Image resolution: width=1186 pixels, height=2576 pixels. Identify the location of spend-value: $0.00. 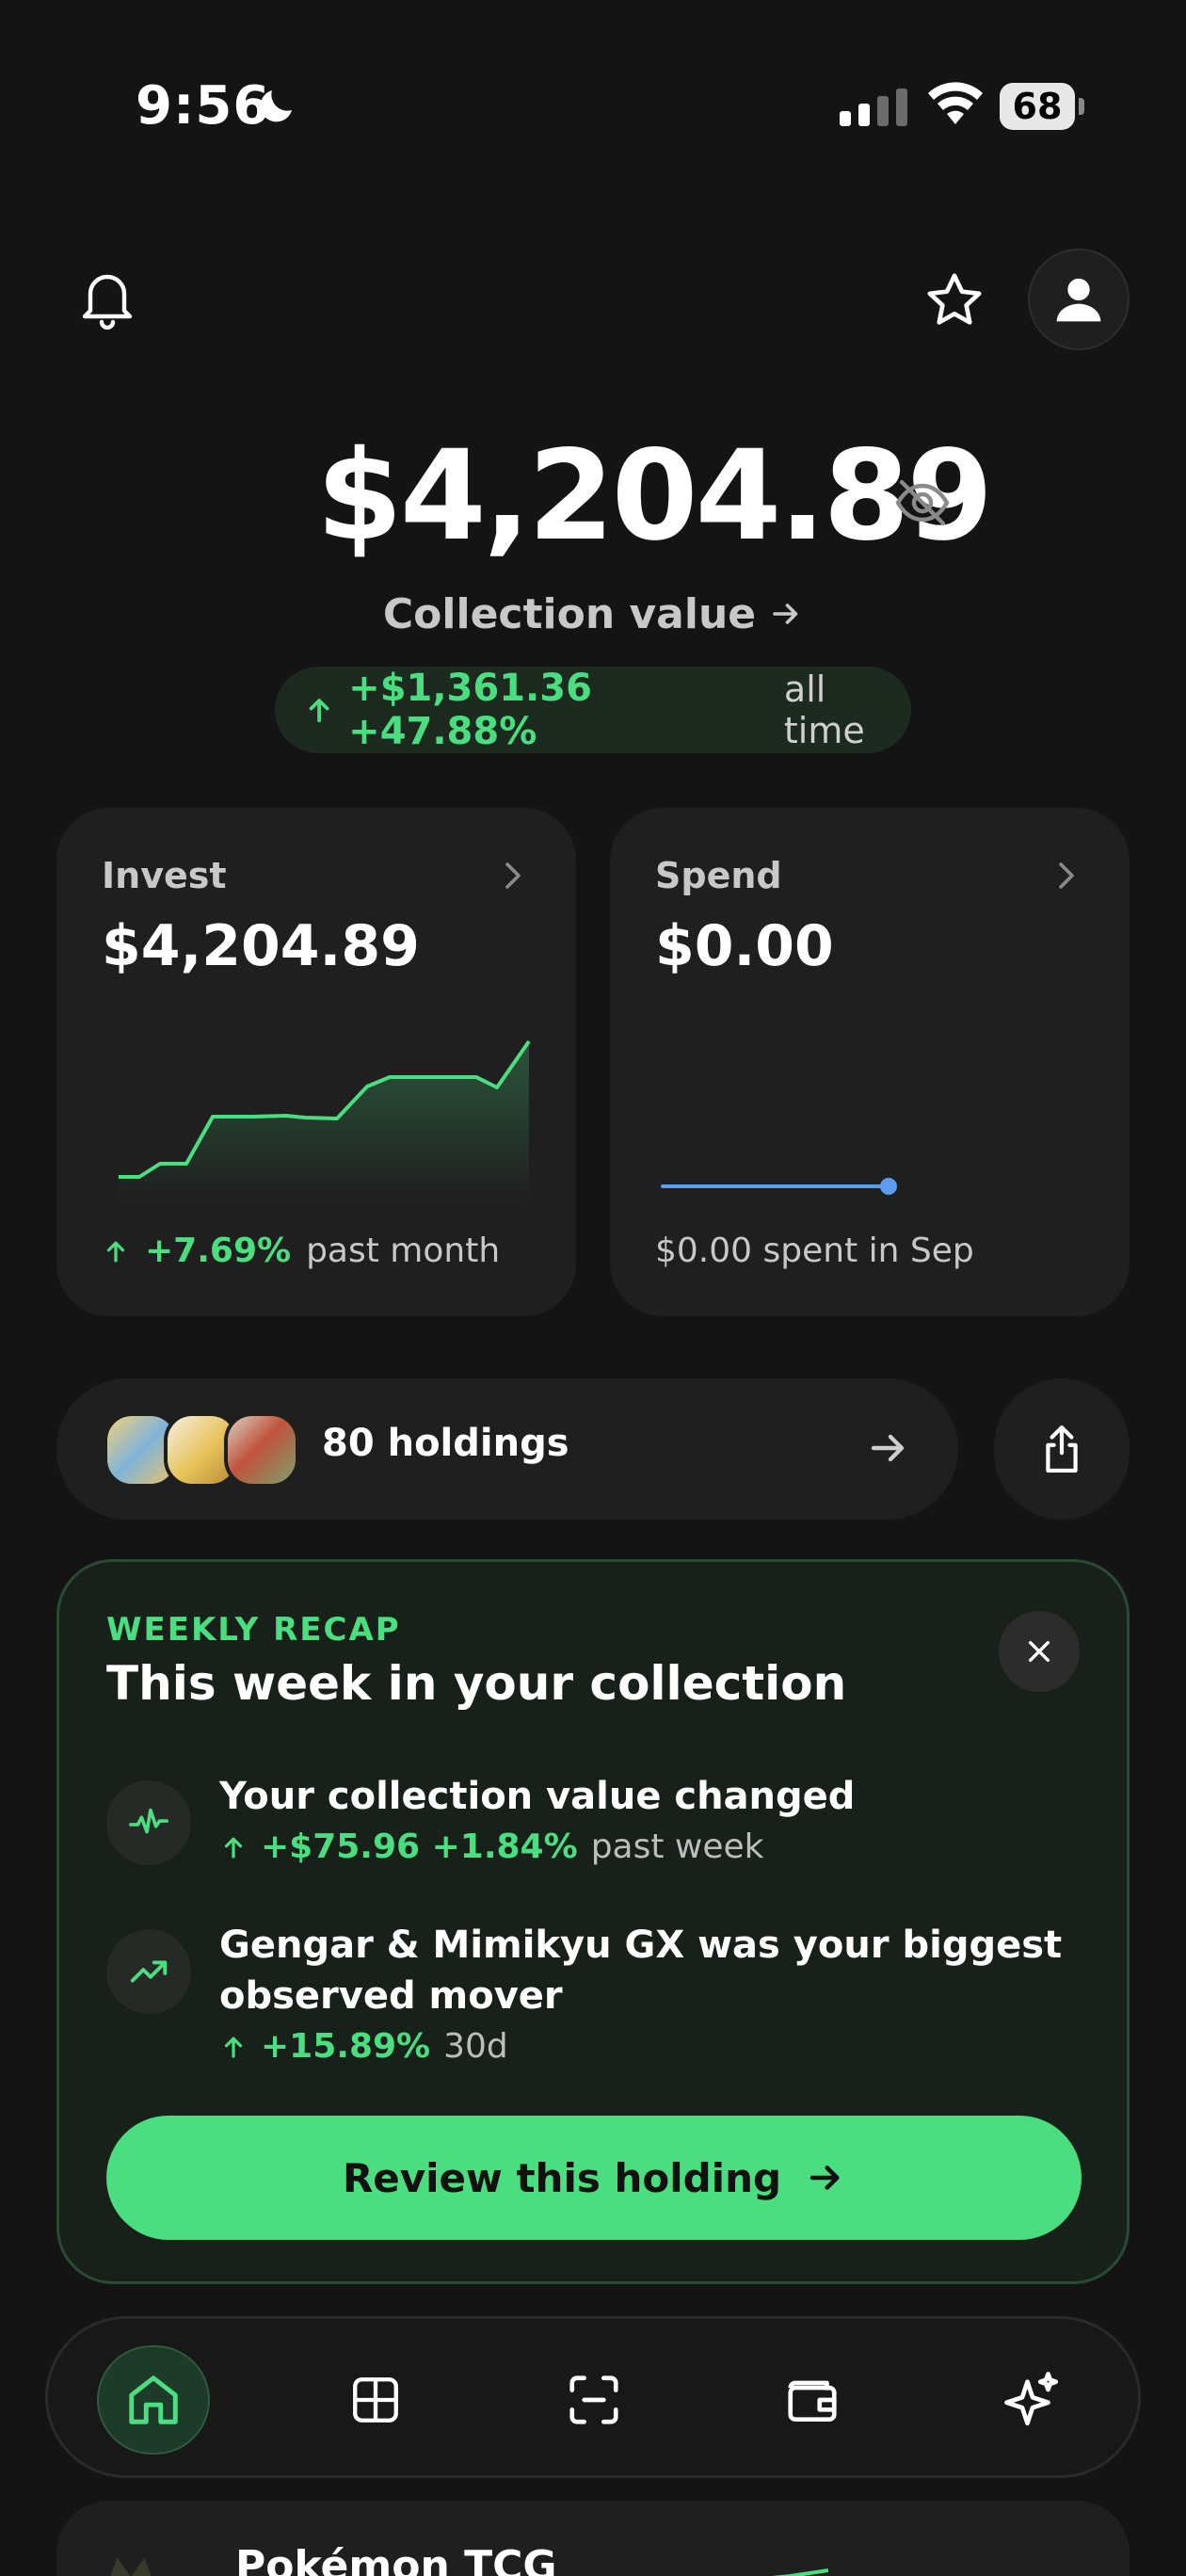
(744, 946).